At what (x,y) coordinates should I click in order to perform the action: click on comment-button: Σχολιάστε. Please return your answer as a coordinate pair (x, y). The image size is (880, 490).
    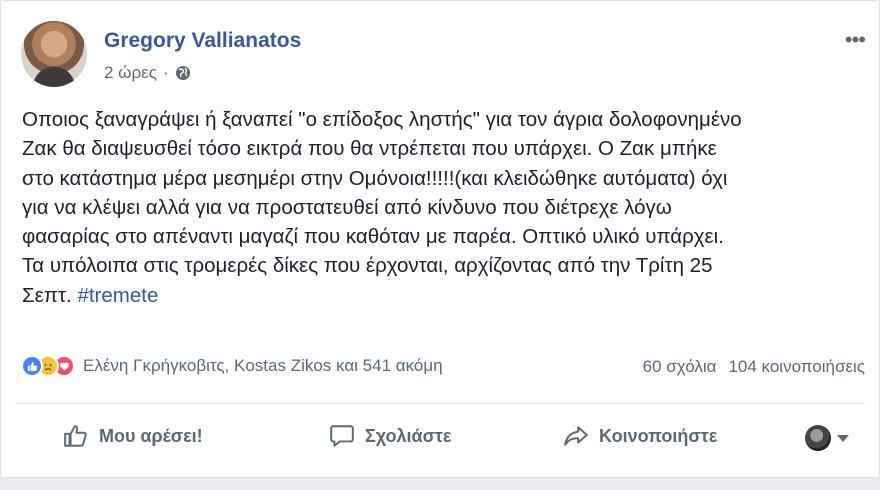
    Looking at the image, I should click on (390, 436).